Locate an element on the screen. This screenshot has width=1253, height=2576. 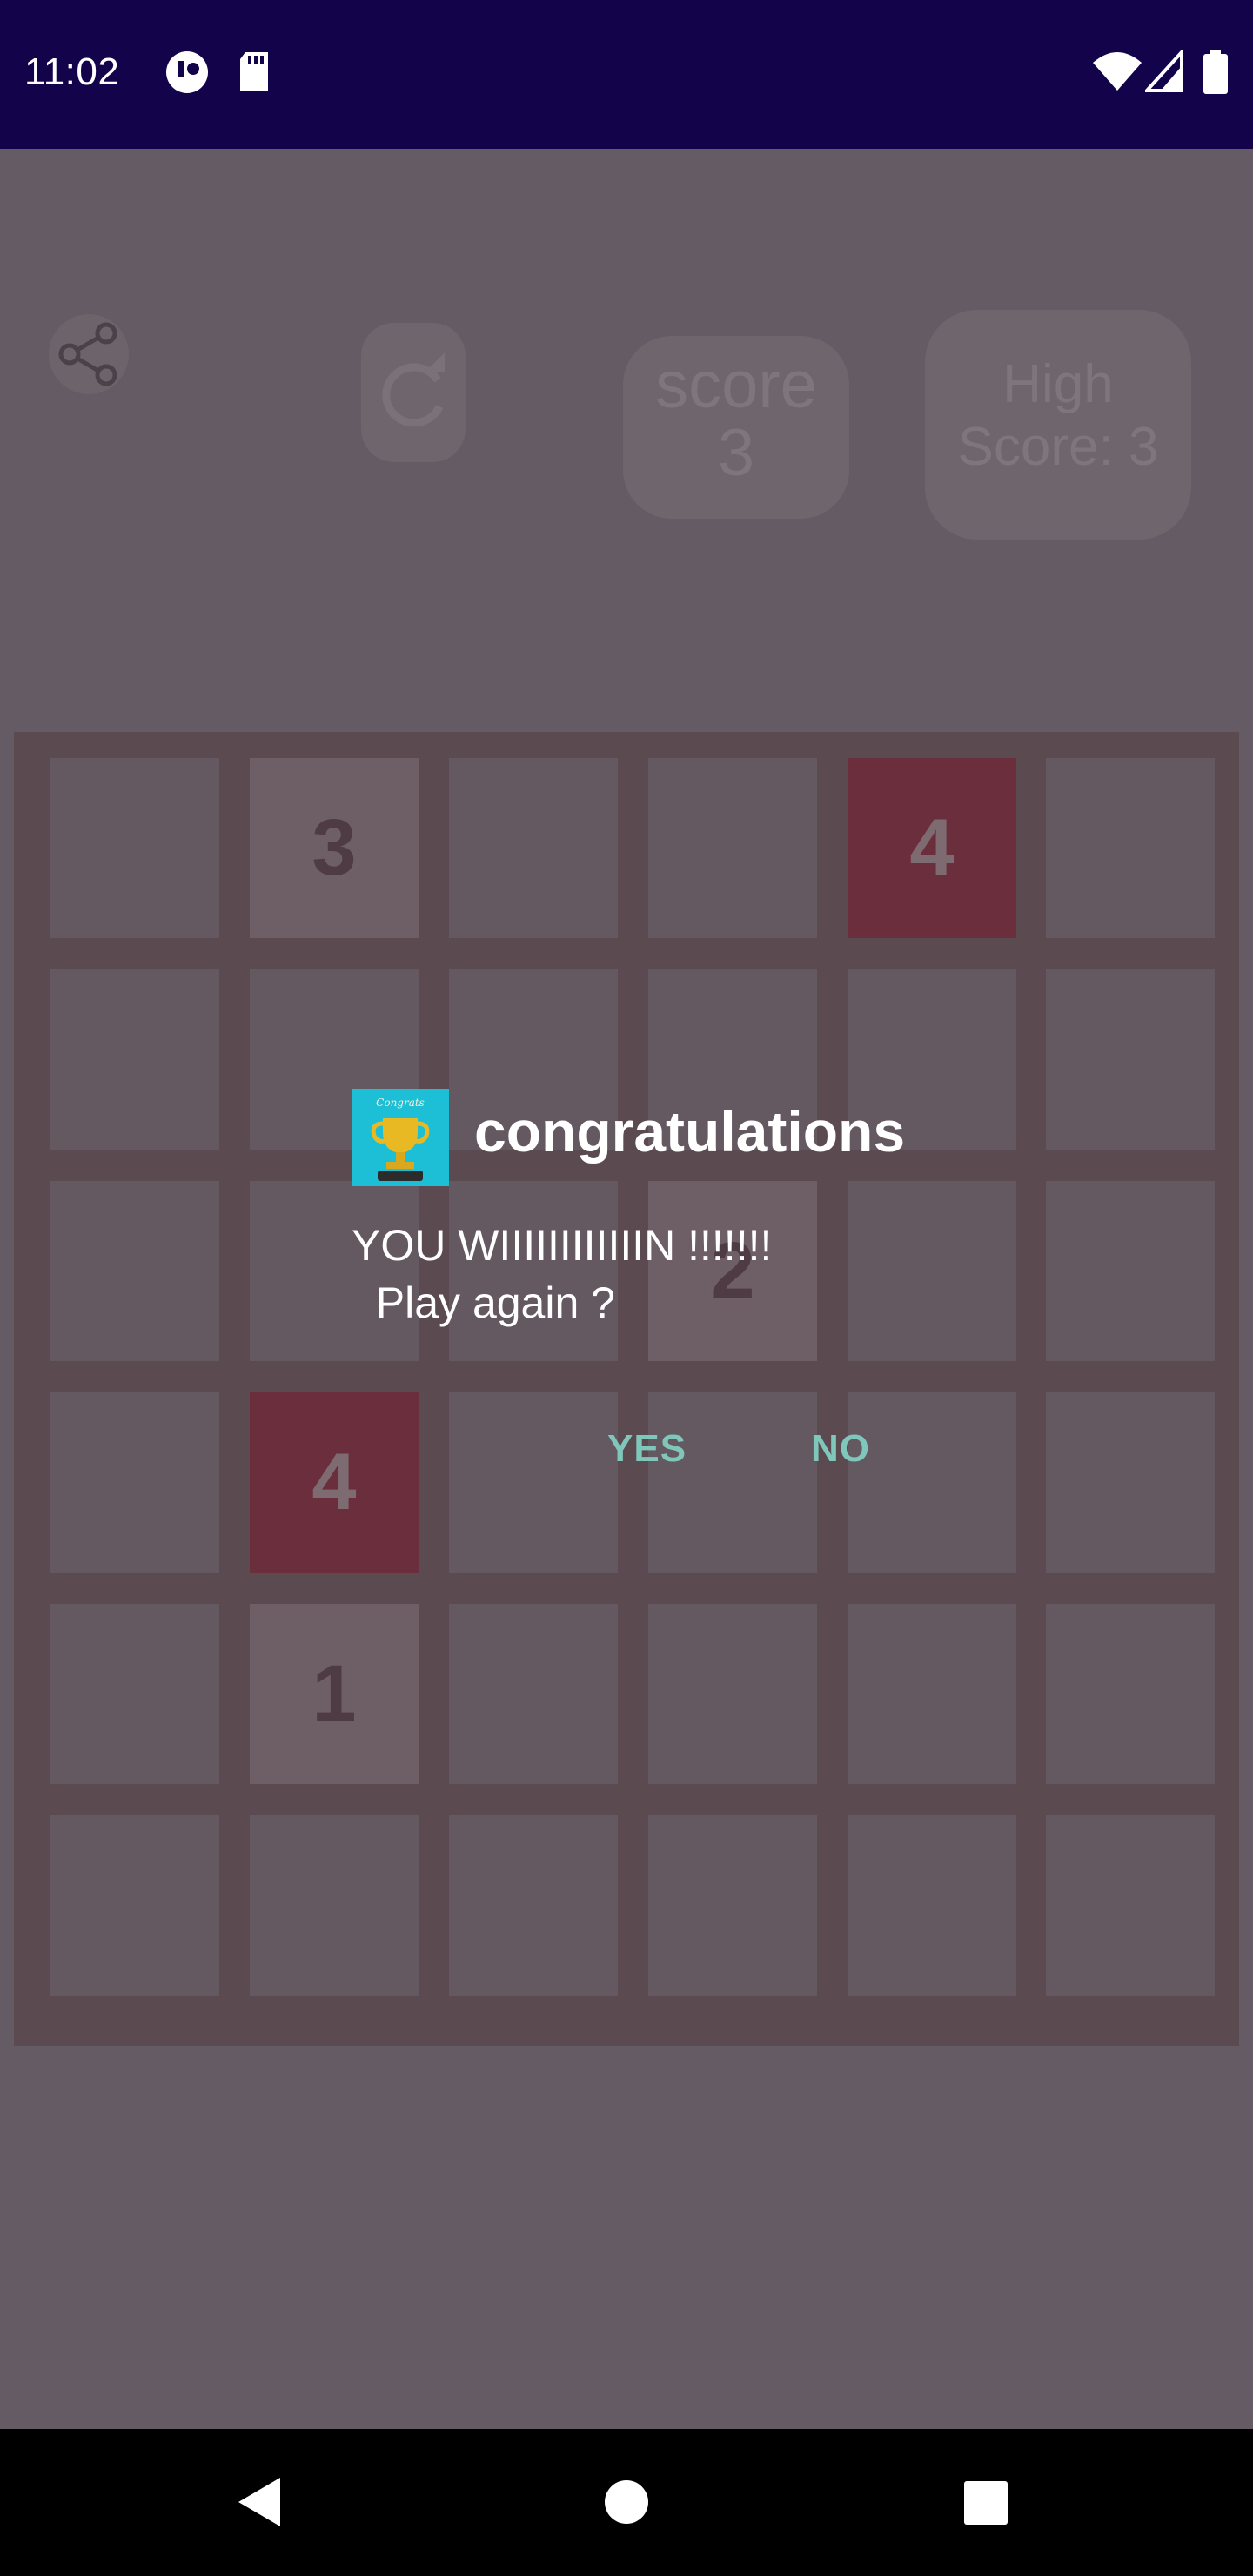
score-box: score 3 is located at coordinates (736, 428).